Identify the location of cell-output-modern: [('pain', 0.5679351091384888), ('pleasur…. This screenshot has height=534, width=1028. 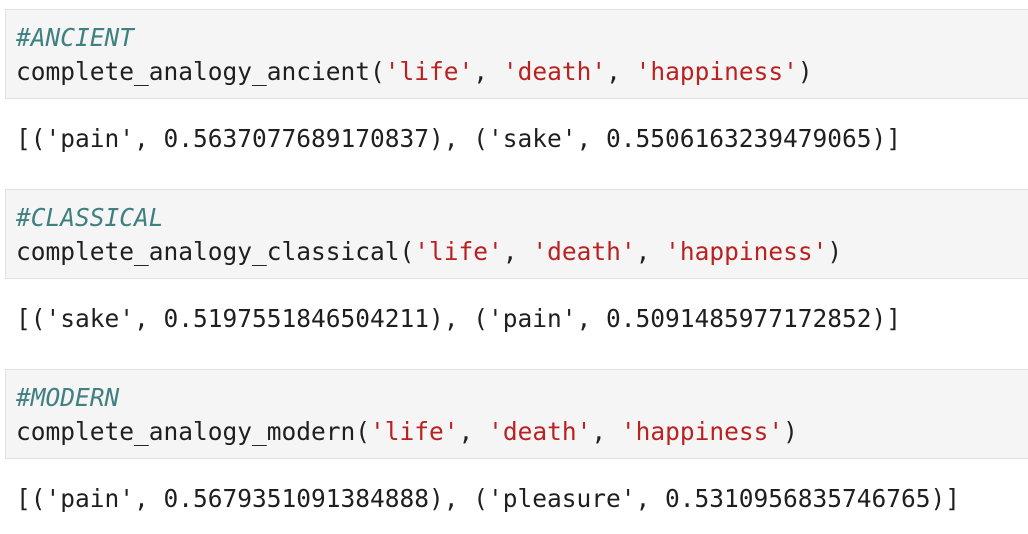
(488, 498).